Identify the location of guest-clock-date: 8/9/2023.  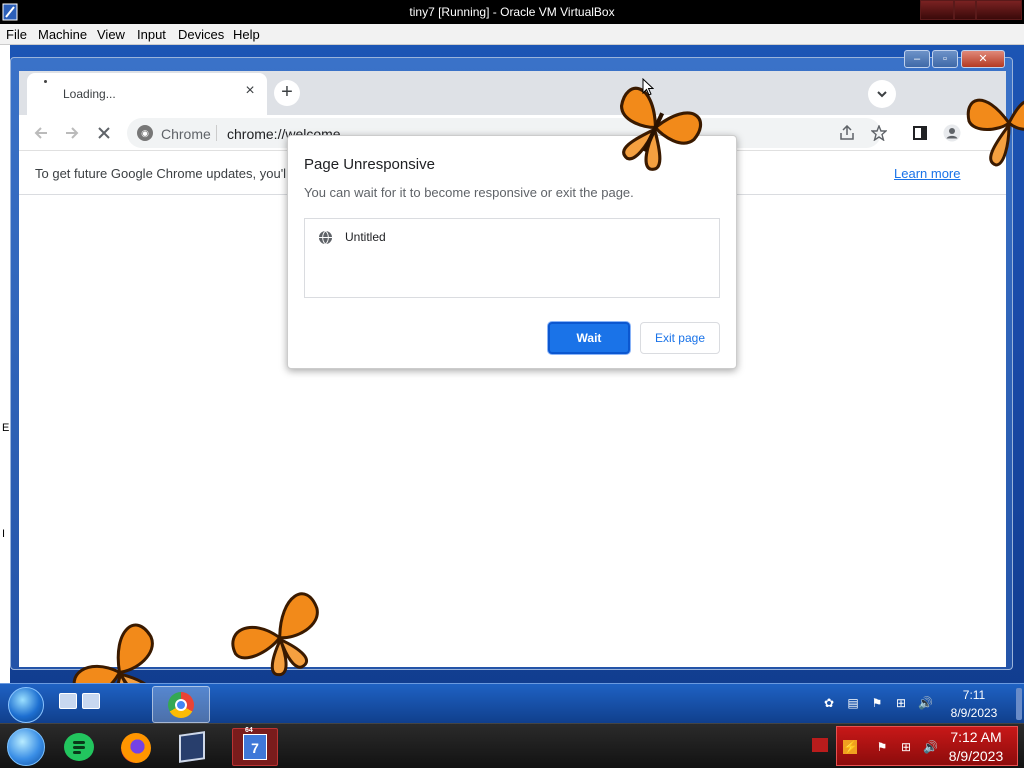
(974, 713).